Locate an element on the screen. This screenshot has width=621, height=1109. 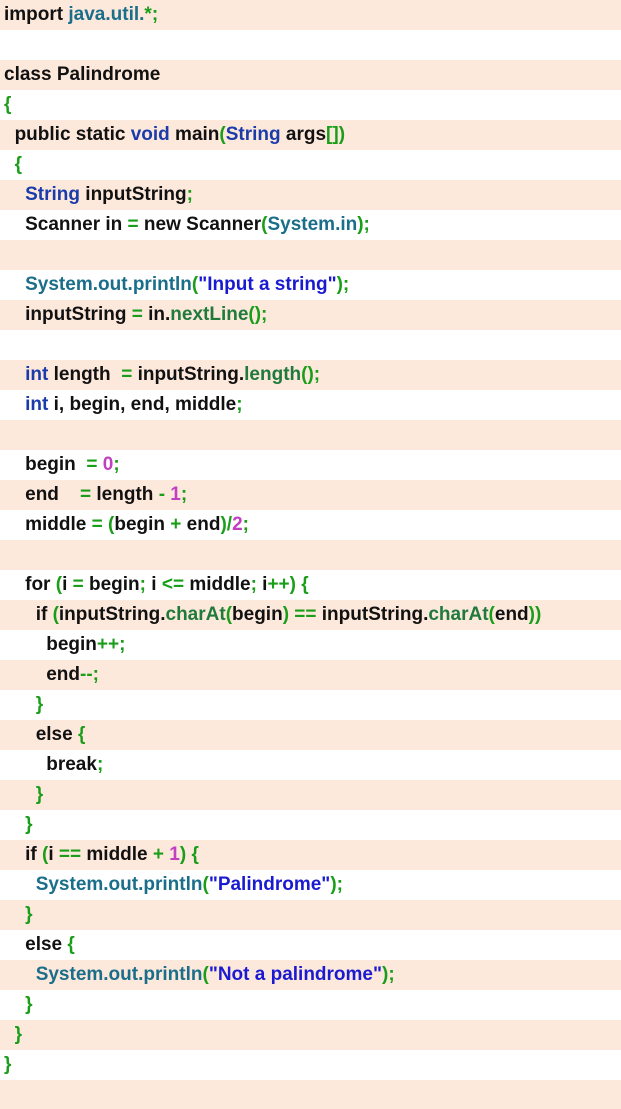
code-line: String inputString; is located at coordinates (310, 195).